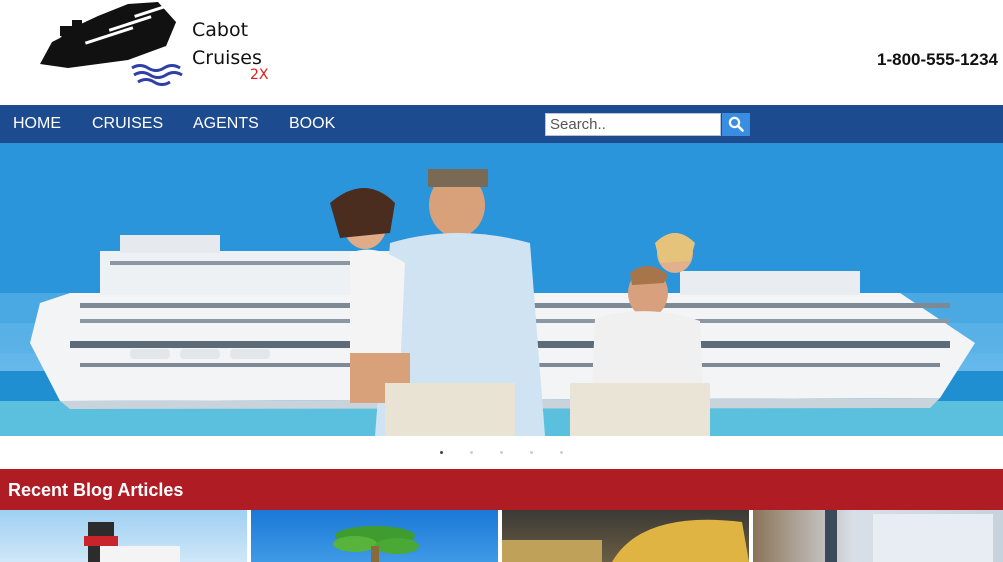 This screenshot has height=562, width=1003. I want to click on search-input, so click(633, 124).